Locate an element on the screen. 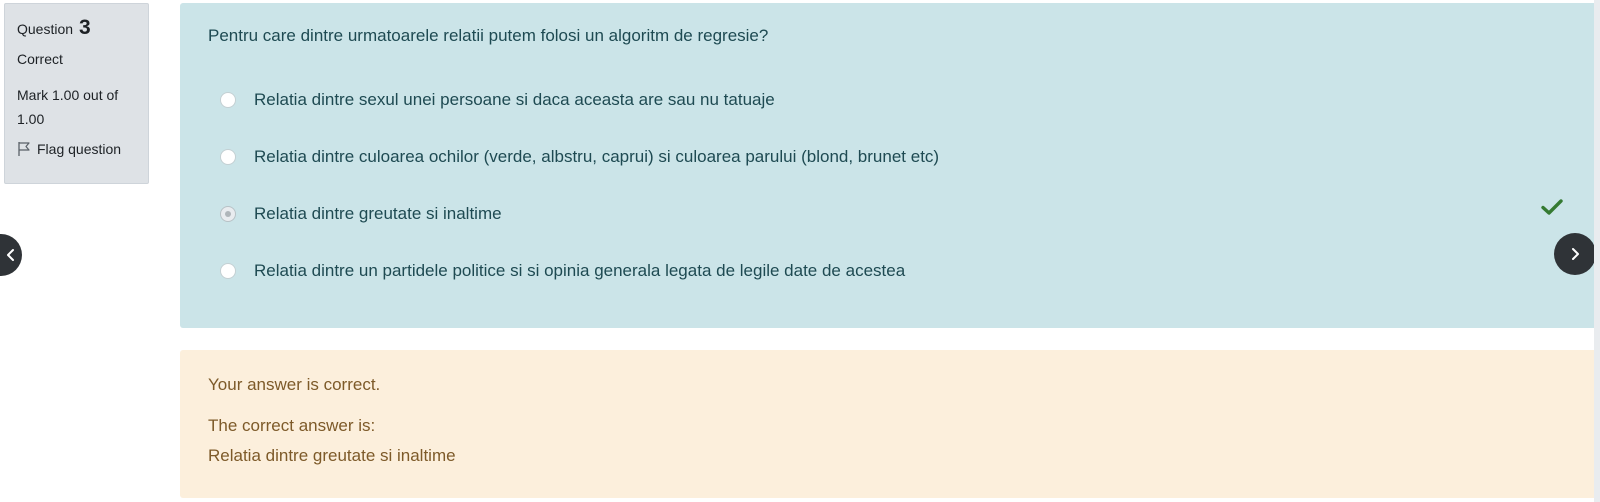 This screenshot has height=502, width=1600. question-number: 3 is located at coordinates (84, 27).